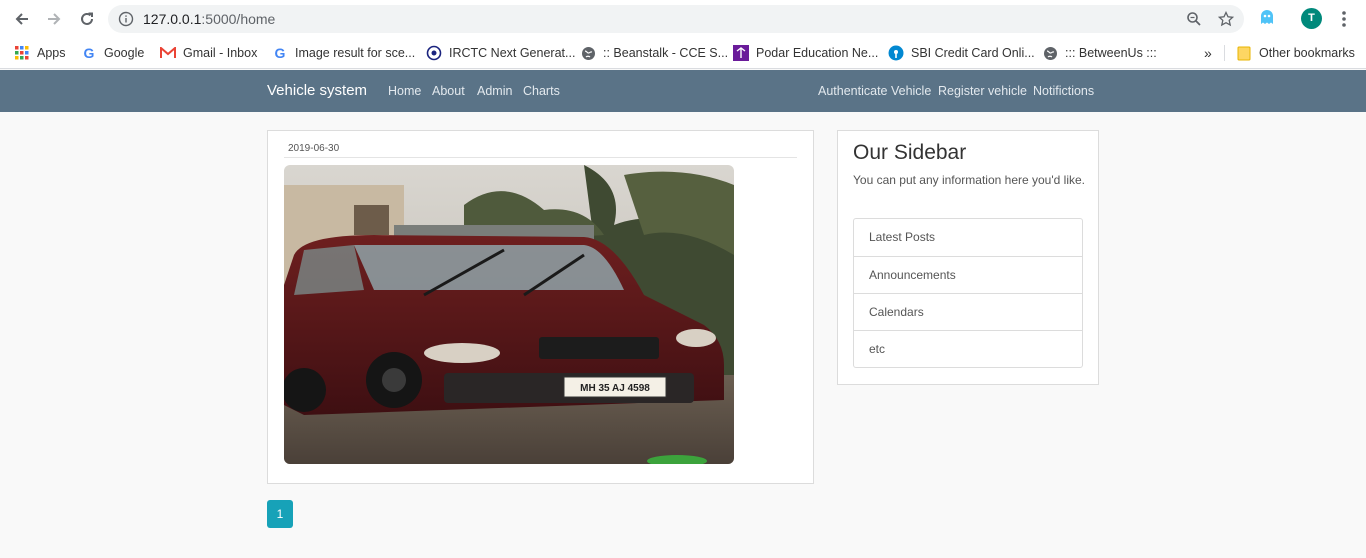 Image resolution: width=1366 pixels, height=558 pixels. What do you see at coordinates (113, 53) in the screenshot?
I see `bookmark-google: G Google` at bounding box center [113, 53].